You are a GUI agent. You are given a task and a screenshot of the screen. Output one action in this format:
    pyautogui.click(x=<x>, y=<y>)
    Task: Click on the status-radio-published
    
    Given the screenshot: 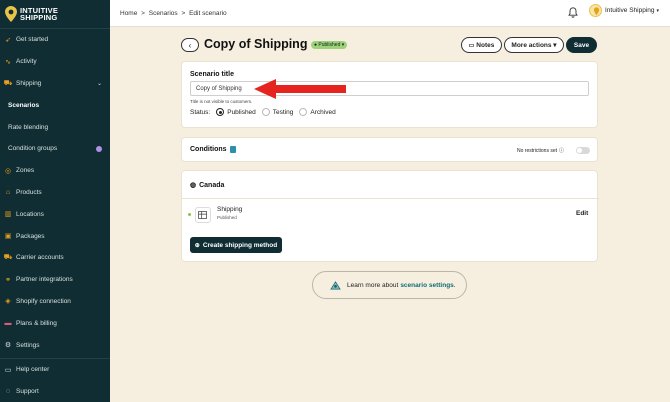 What is the action you would take?
    pyautogui.click(x=220, y=112)
    